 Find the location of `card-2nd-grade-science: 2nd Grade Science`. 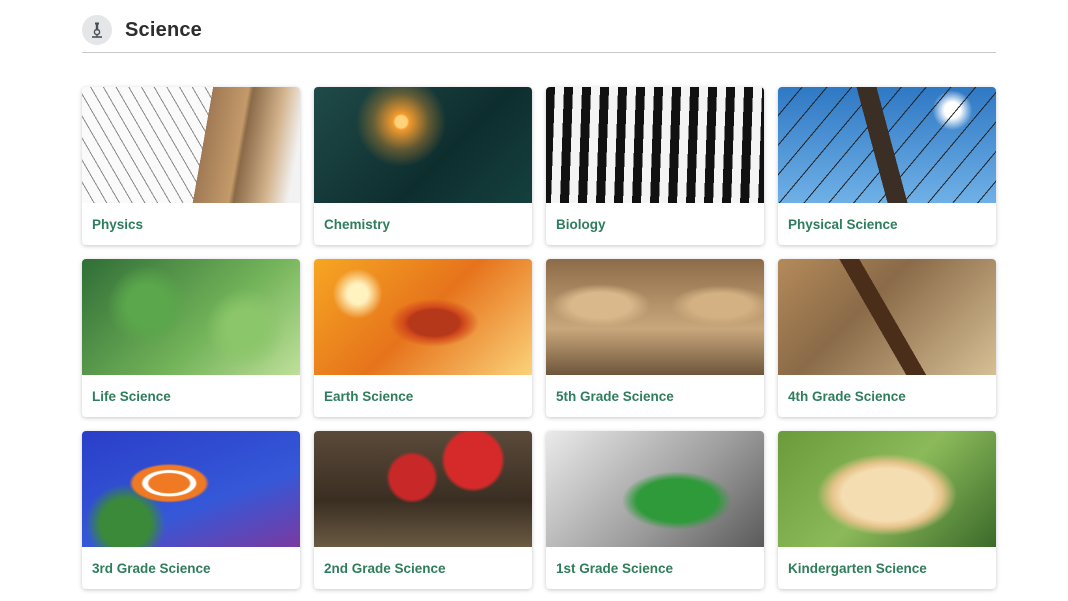

card-2nd-grade-science: 2nd Grade Science is located at coordinates (423, 510).